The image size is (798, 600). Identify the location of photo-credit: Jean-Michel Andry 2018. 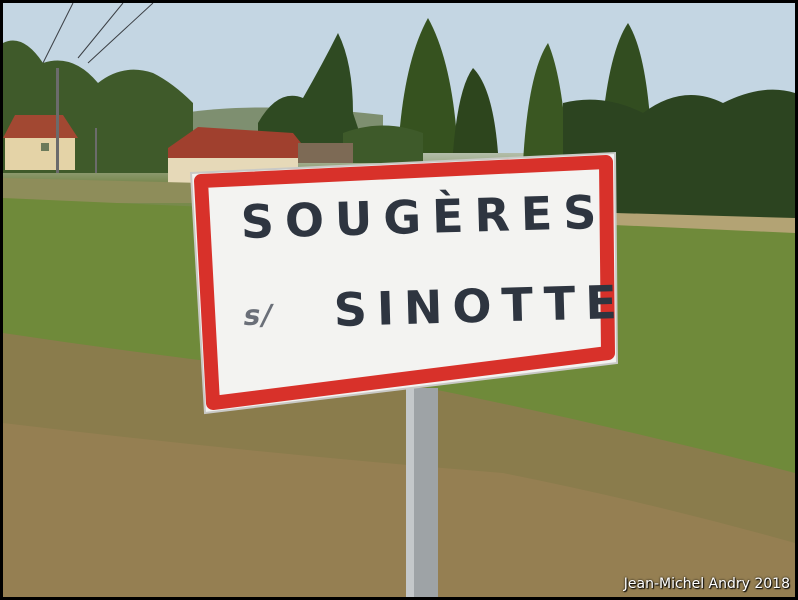
(706, 584).